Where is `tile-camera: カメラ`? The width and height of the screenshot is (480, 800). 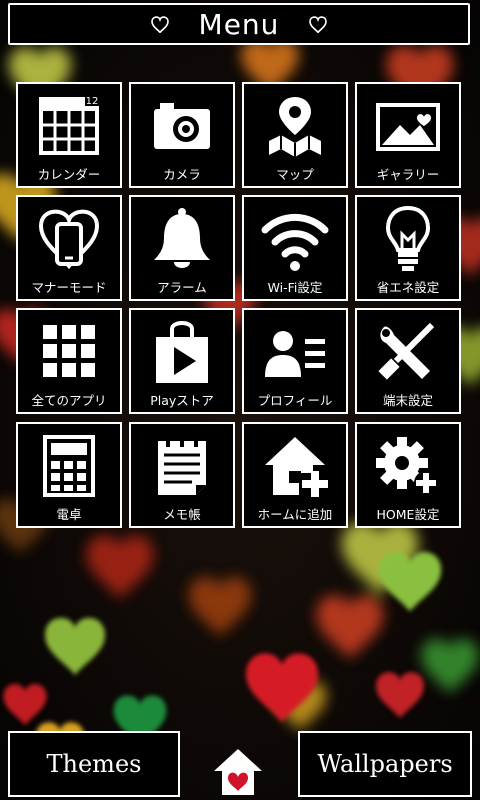
tile-camera: カメラ is located at coordinates (182, 135).